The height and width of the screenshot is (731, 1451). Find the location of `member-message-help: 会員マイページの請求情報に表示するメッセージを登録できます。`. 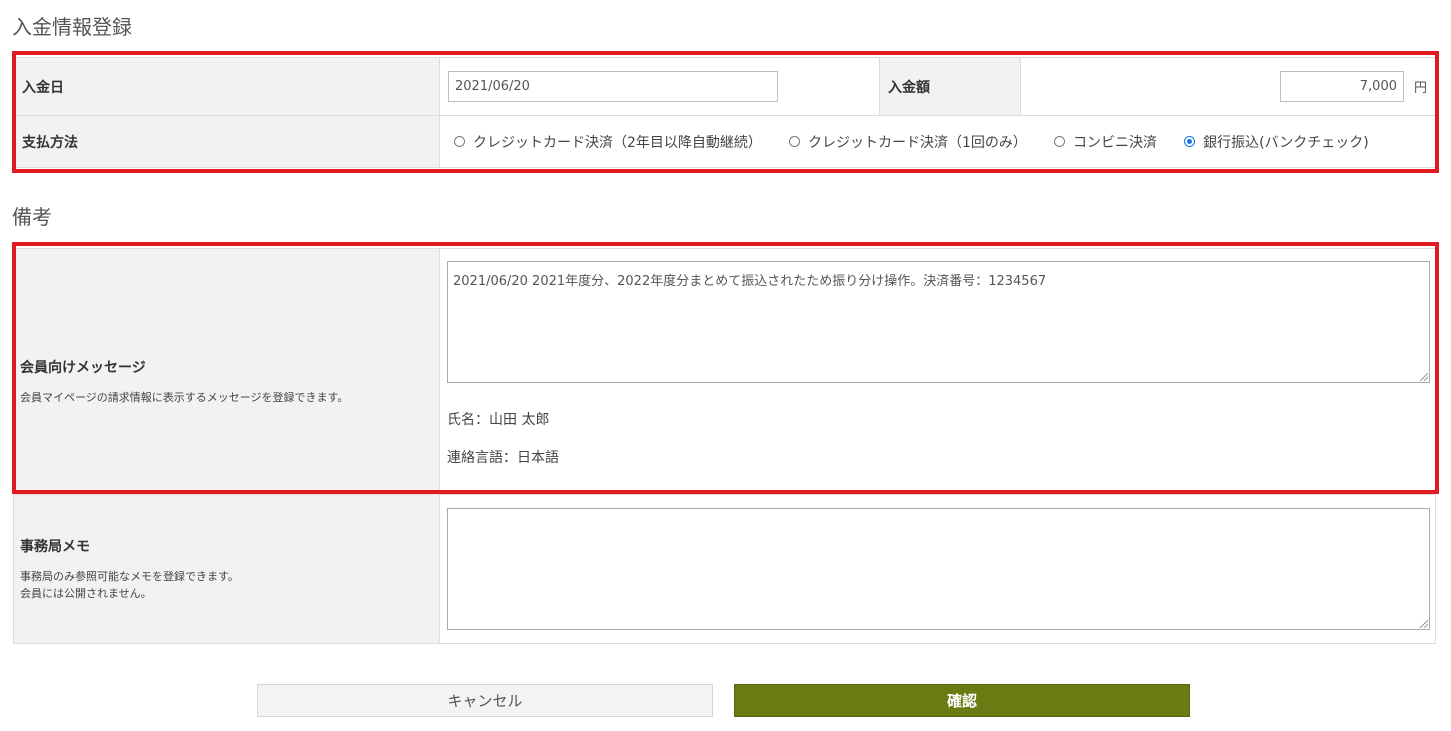

member-message-help: 会員マイページの請求情報に表示するメッセージを登録できます。 is located at coordinates (184, 397).